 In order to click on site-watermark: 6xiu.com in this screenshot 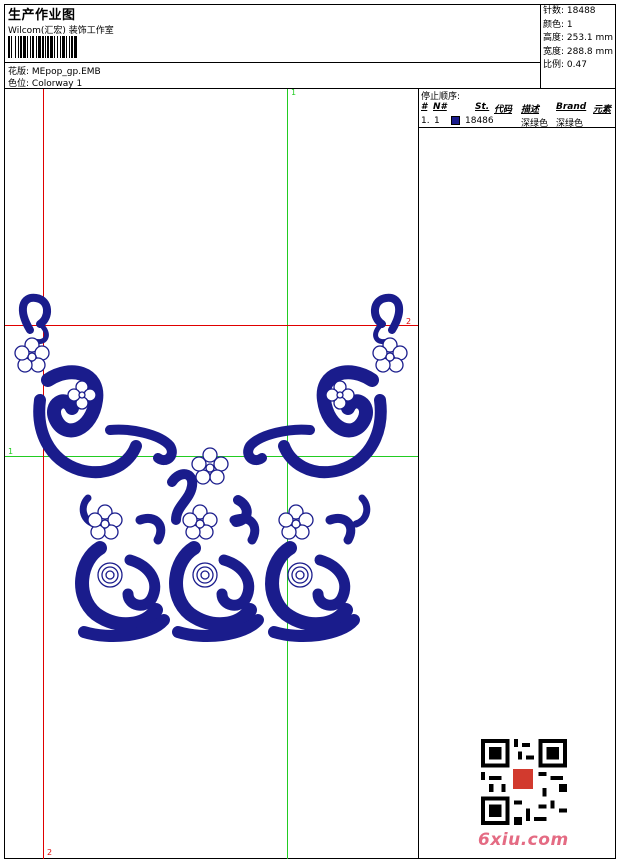, I will do `click(523, 840)`.